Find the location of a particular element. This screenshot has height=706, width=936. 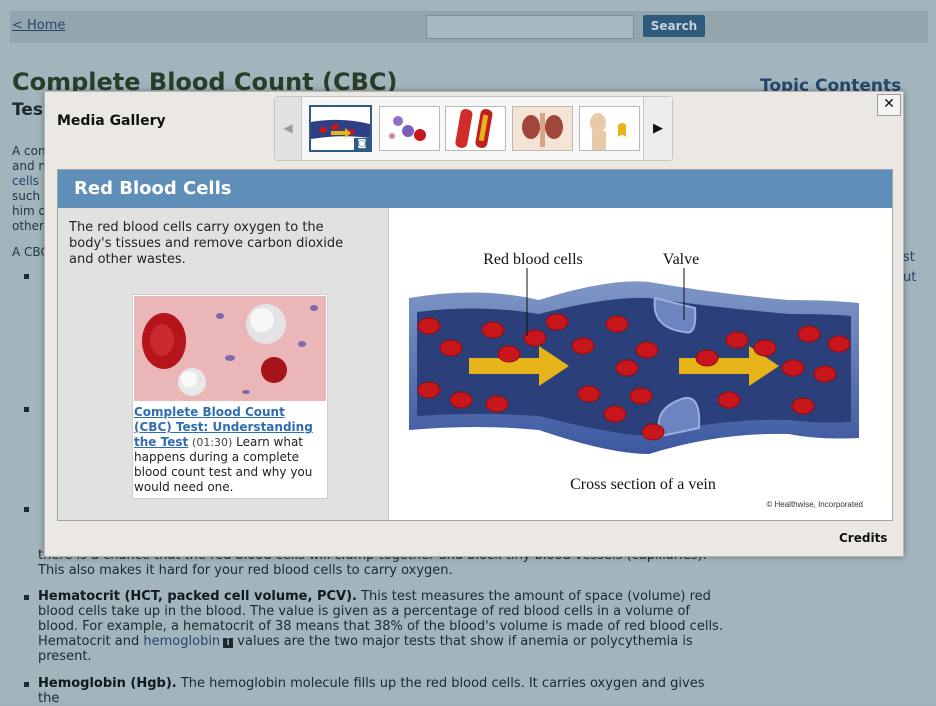

video-duration: (01:30) is located at coordinates (212, 442).